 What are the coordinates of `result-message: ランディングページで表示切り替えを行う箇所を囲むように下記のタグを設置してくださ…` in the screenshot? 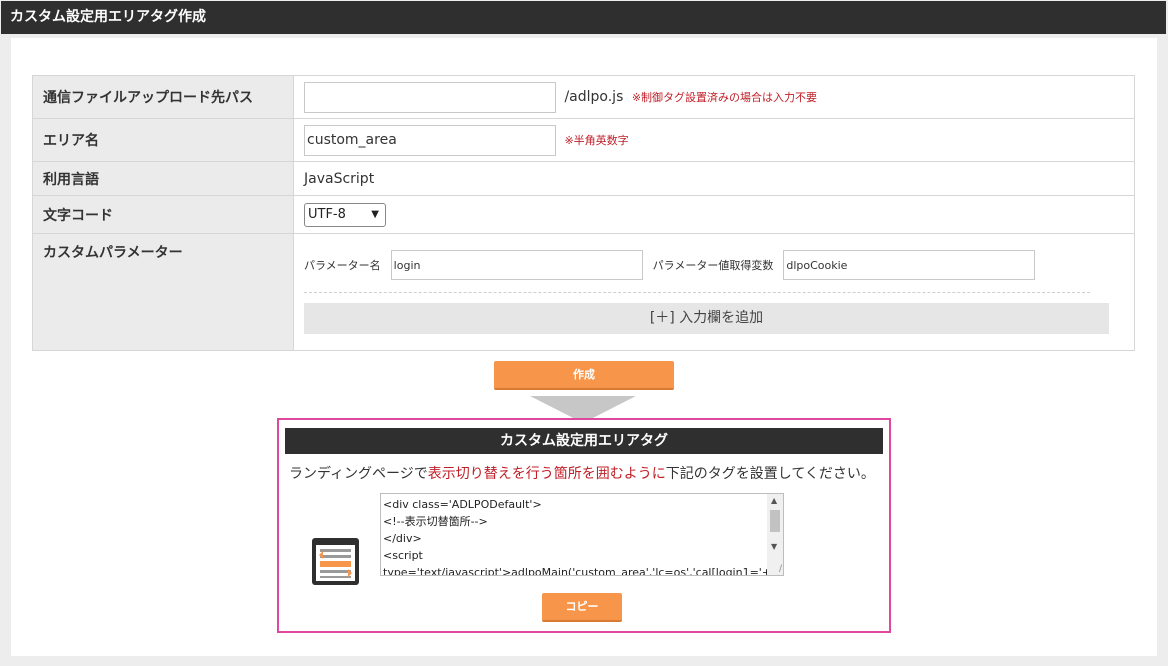 It's located at (582, 473).